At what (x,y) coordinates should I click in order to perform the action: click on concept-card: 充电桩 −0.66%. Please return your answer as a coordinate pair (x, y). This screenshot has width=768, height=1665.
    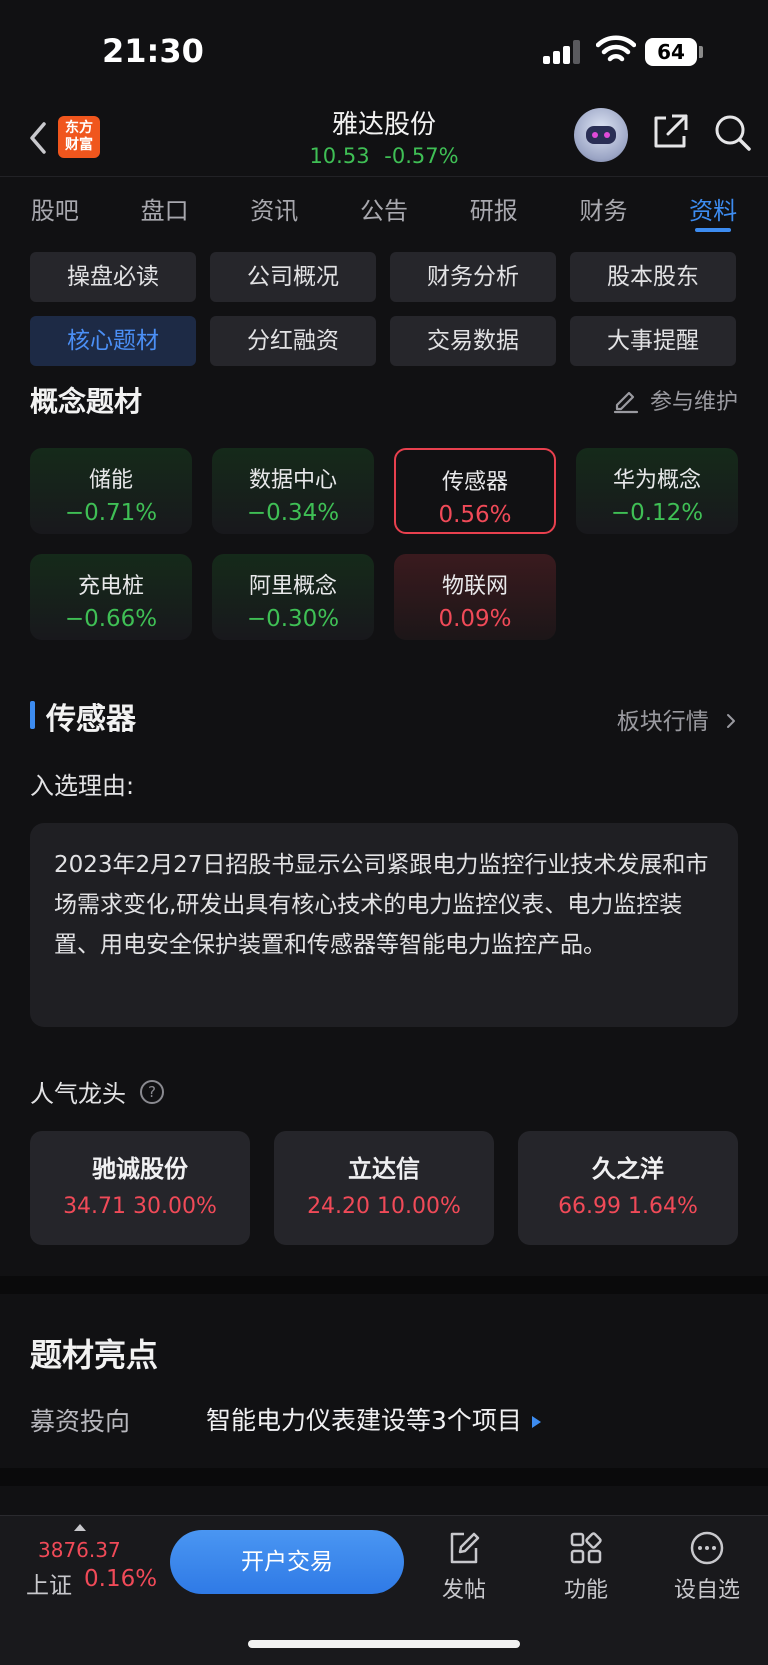
    Looking at the image, I should click on (111, 597).